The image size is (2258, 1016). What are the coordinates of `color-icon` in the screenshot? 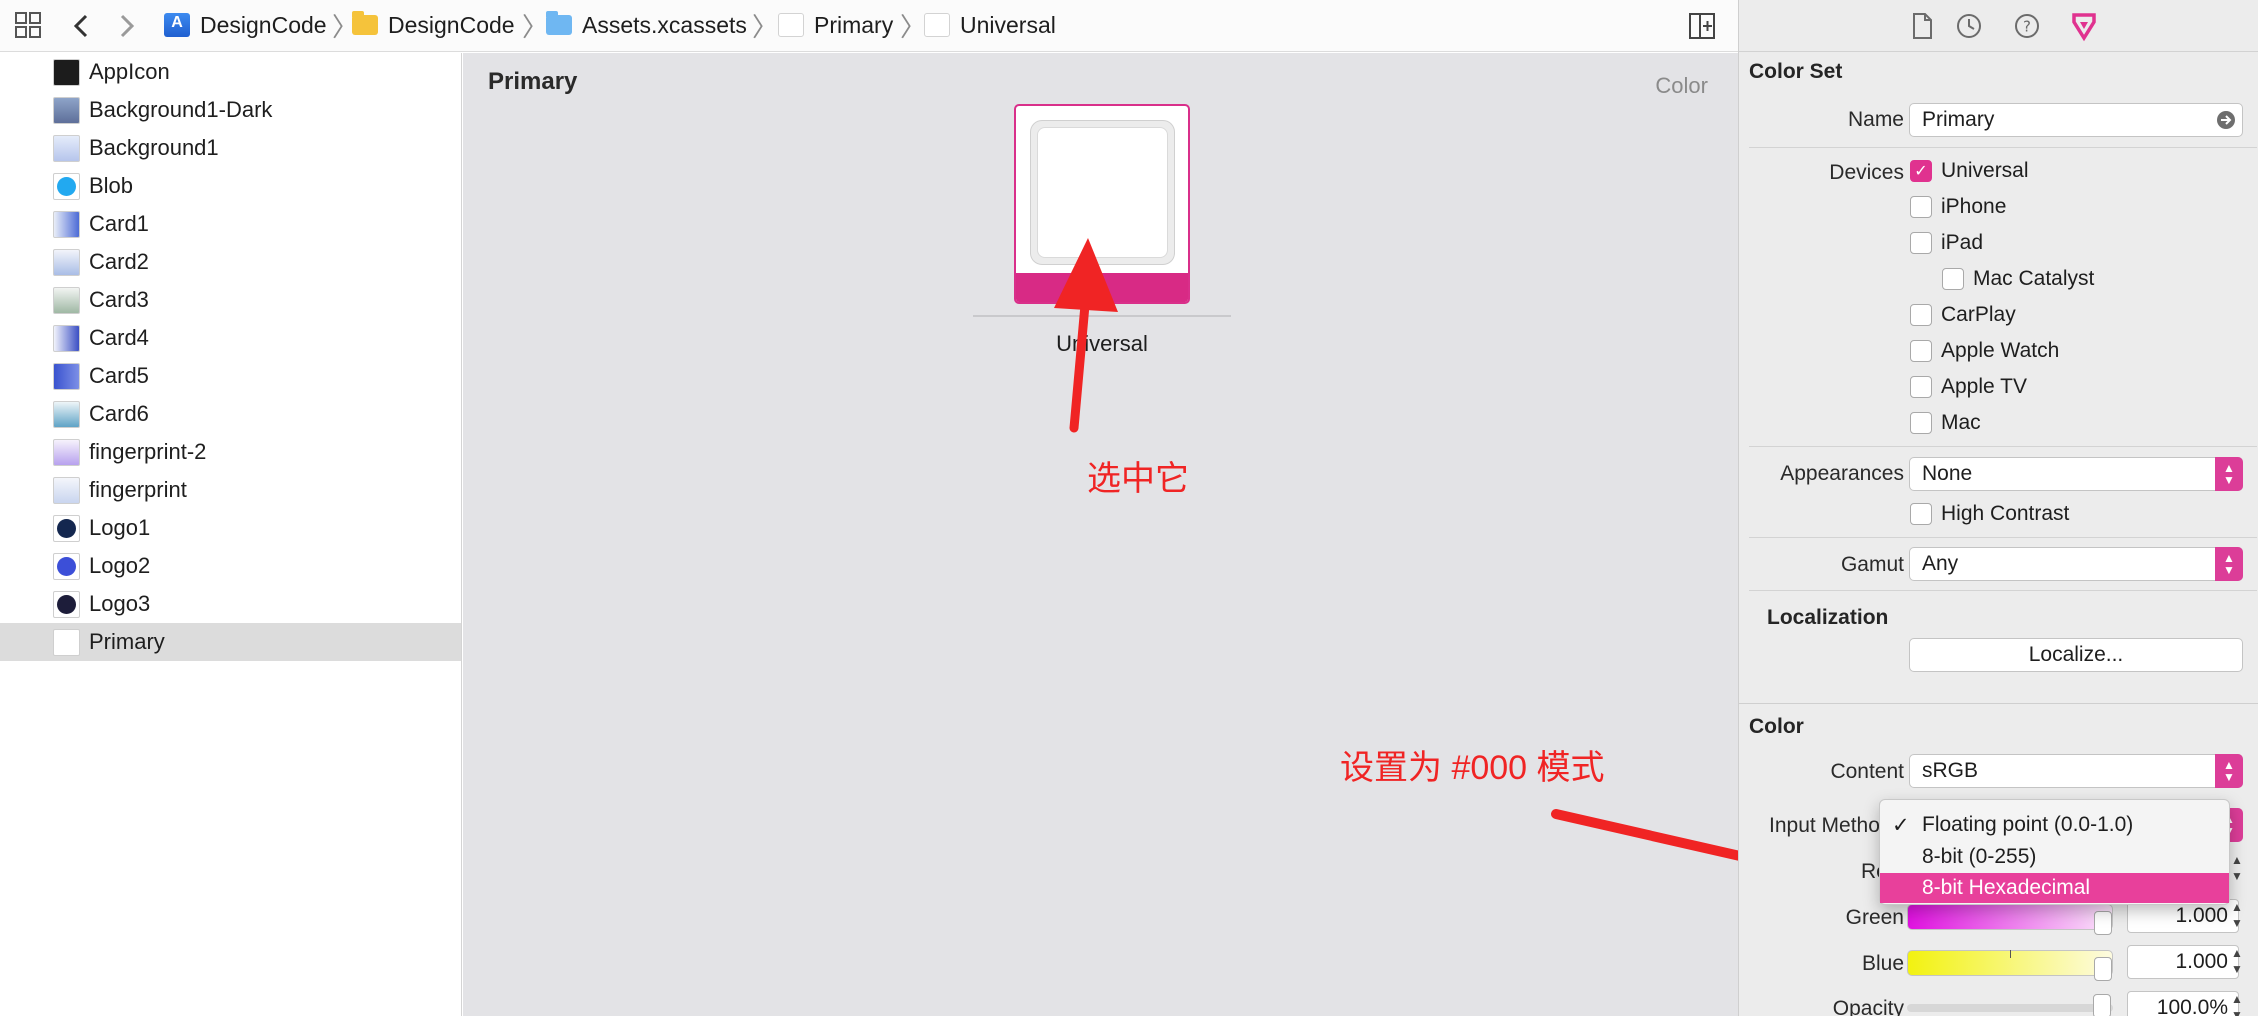 It's located at (937, 25).